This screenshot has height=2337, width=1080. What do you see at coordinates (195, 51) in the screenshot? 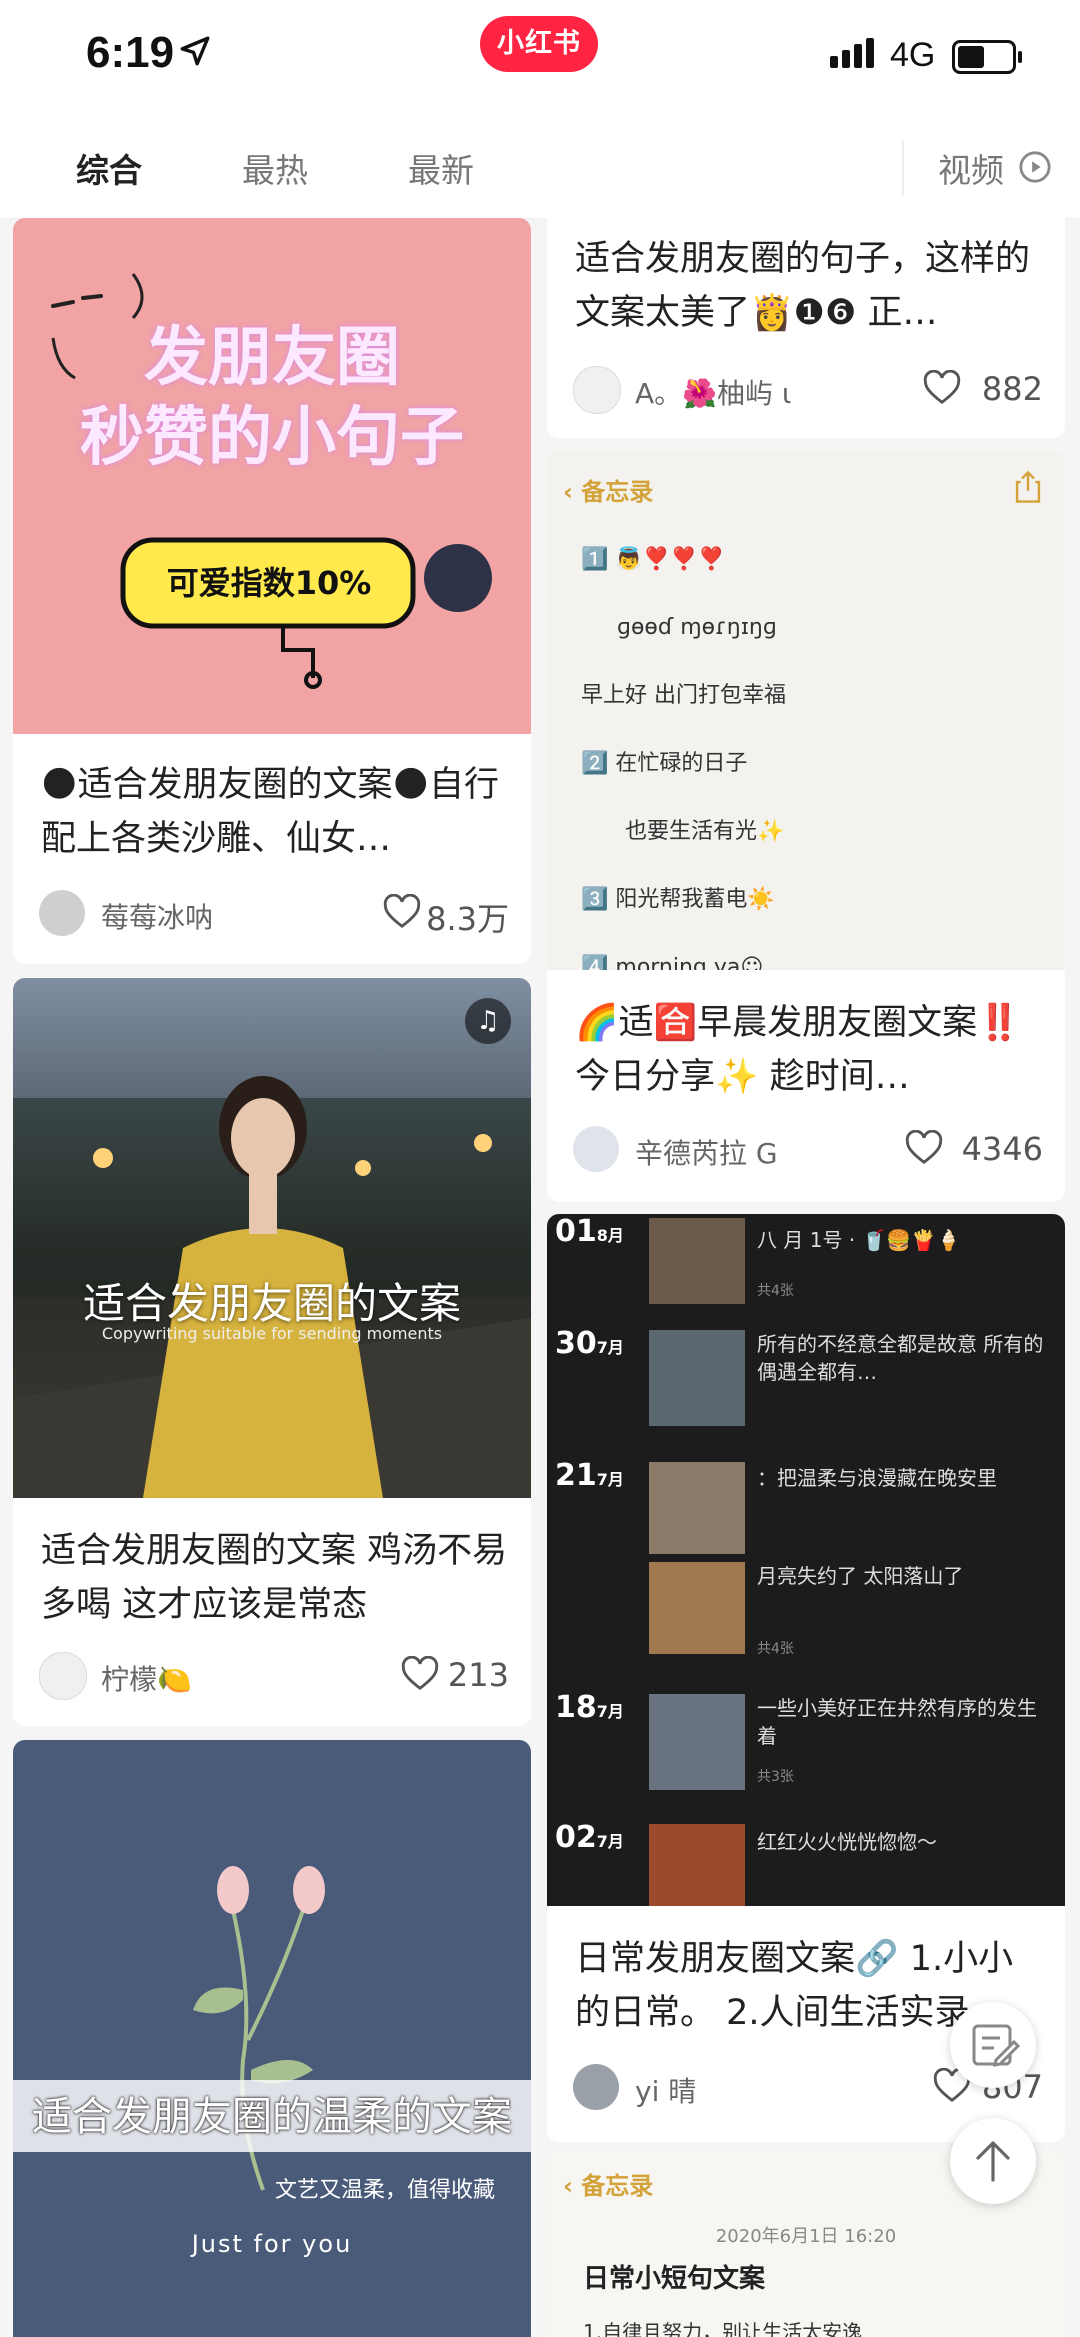
I see `location-arrow-icon` at bounding box center [195, 51].